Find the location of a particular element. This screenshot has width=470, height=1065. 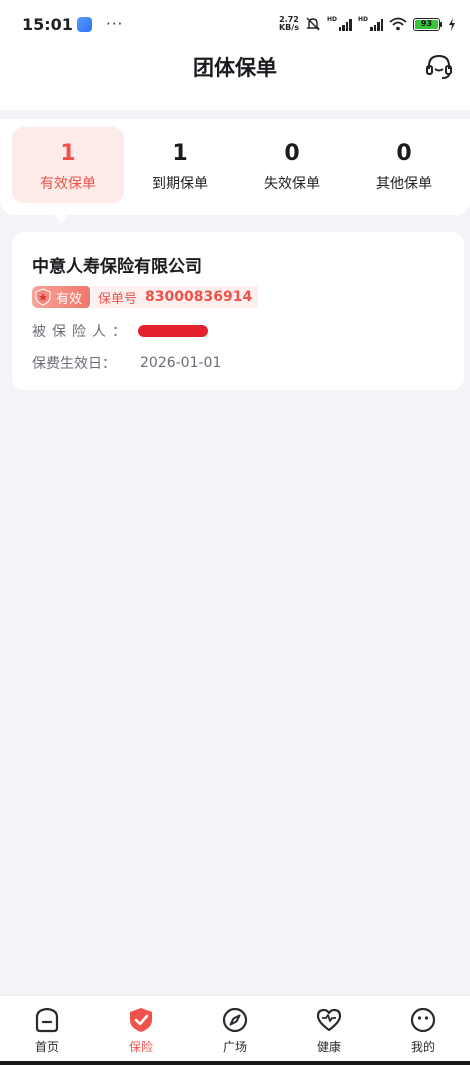

mute-icon is located at coordinates (313, 24).